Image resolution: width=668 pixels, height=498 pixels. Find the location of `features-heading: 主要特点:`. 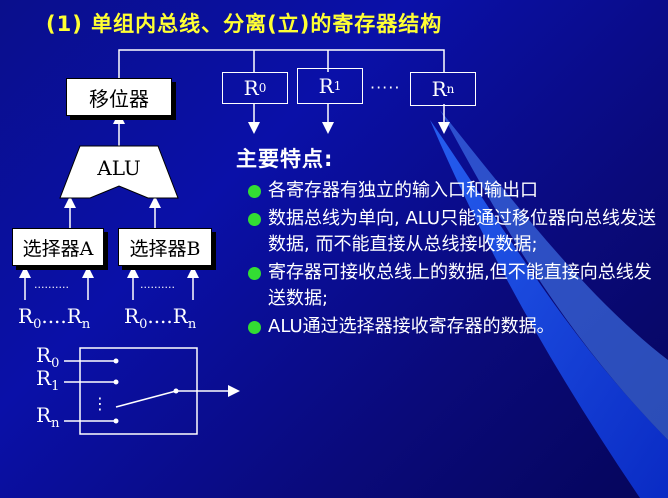

features-heading: 主要特点: is located at coordinates (285, 159).